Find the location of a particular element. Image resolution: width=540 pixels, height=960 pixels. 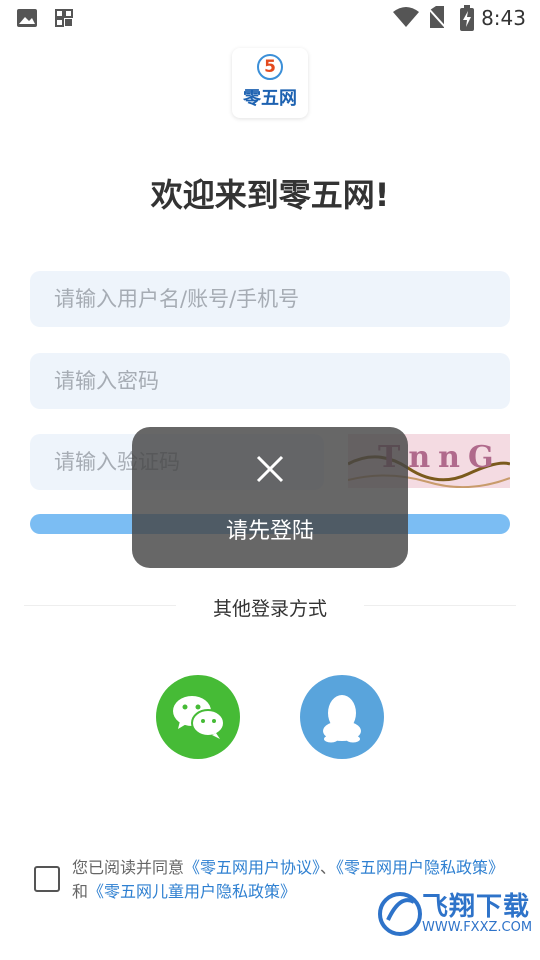

toast-message: 请先登陆 is located at coordinates (269, 531).